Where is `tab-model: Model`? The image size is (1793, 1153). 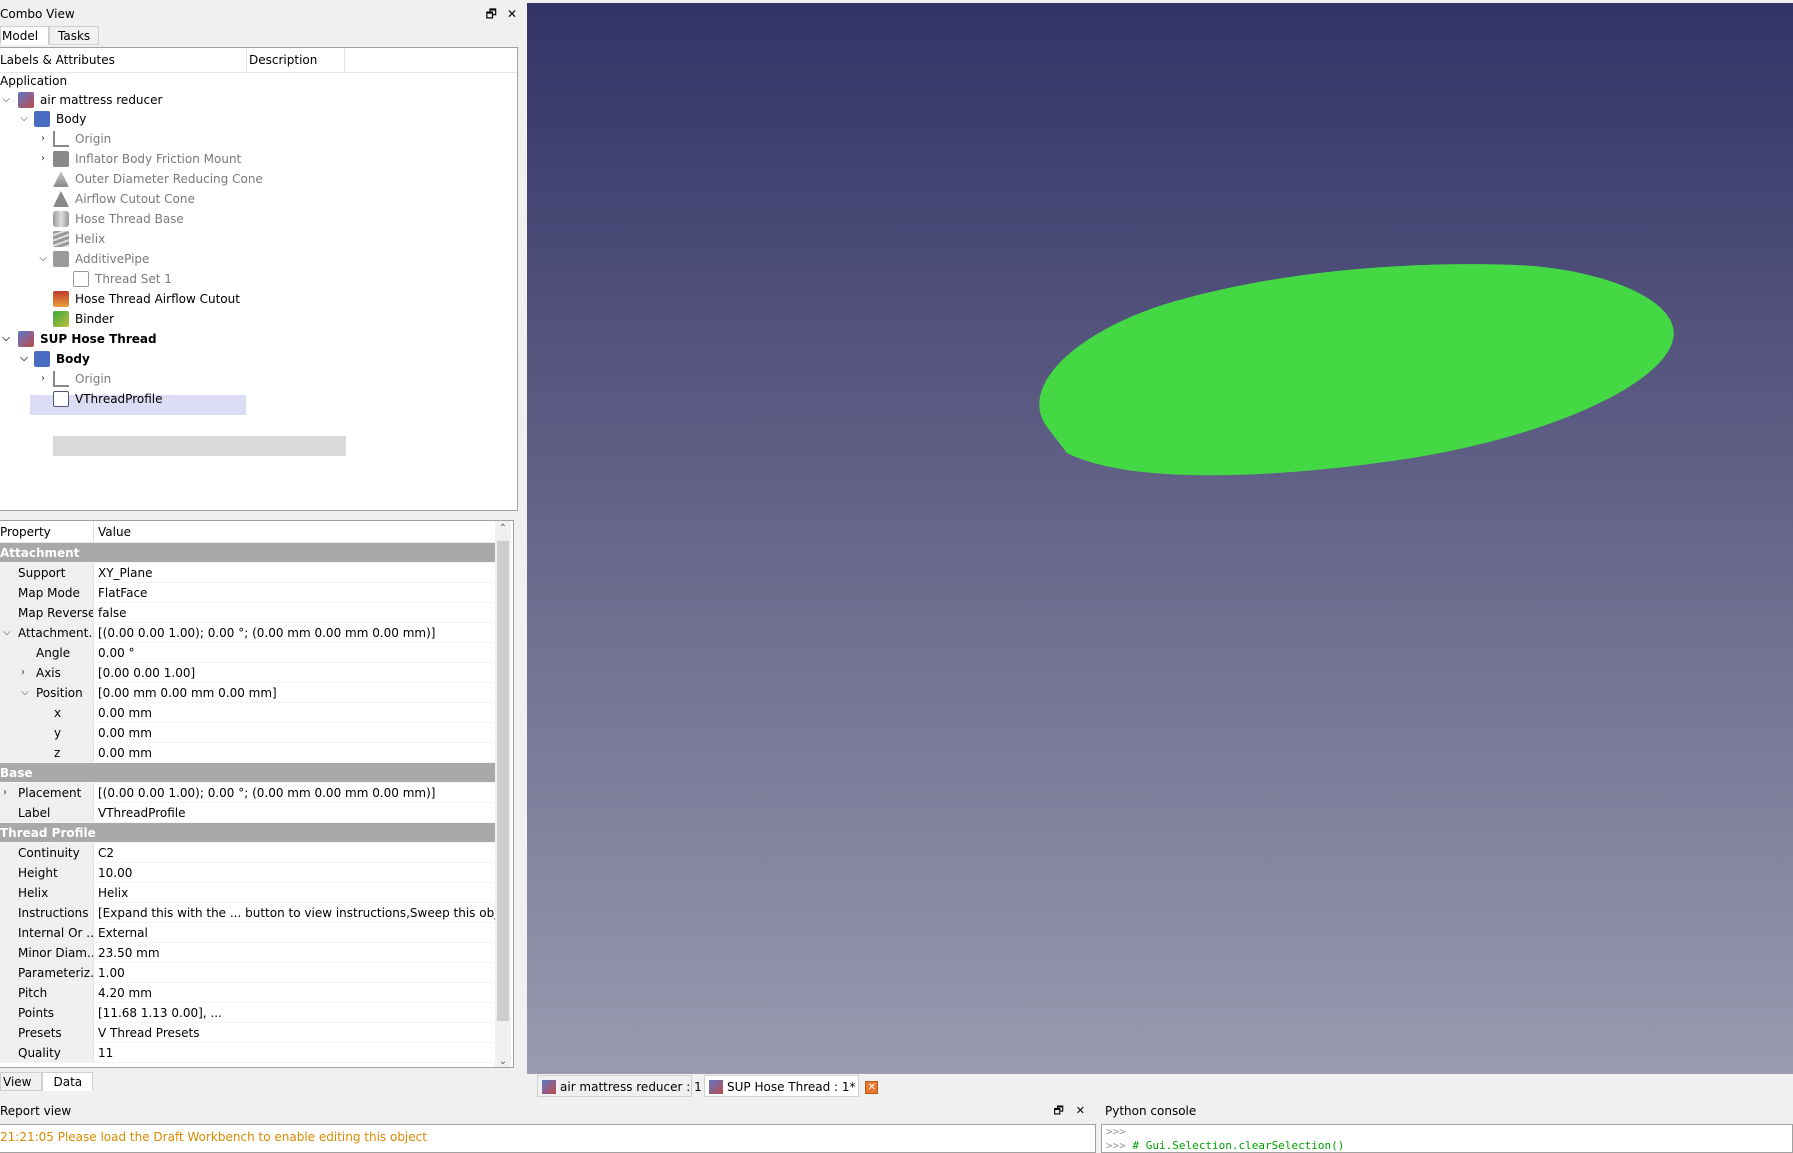 tab-model: Model is located at coordinates (25, 35).